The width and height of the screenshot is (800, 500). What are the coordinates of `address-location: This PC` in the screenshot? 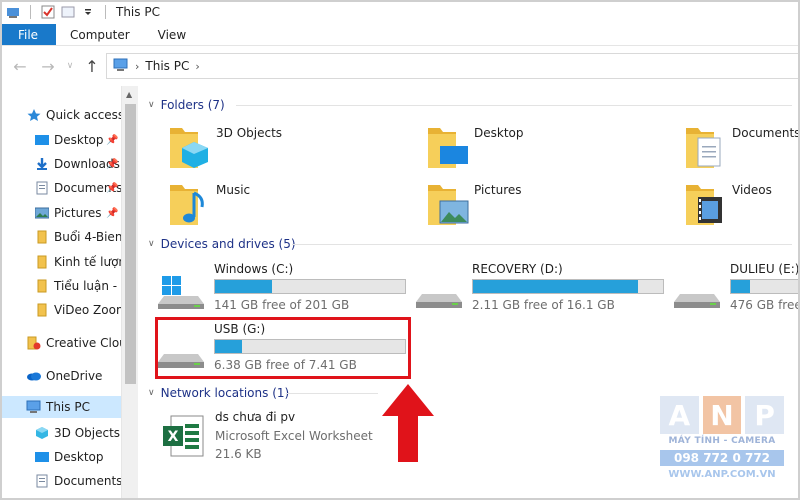 It's located at (167, 66).